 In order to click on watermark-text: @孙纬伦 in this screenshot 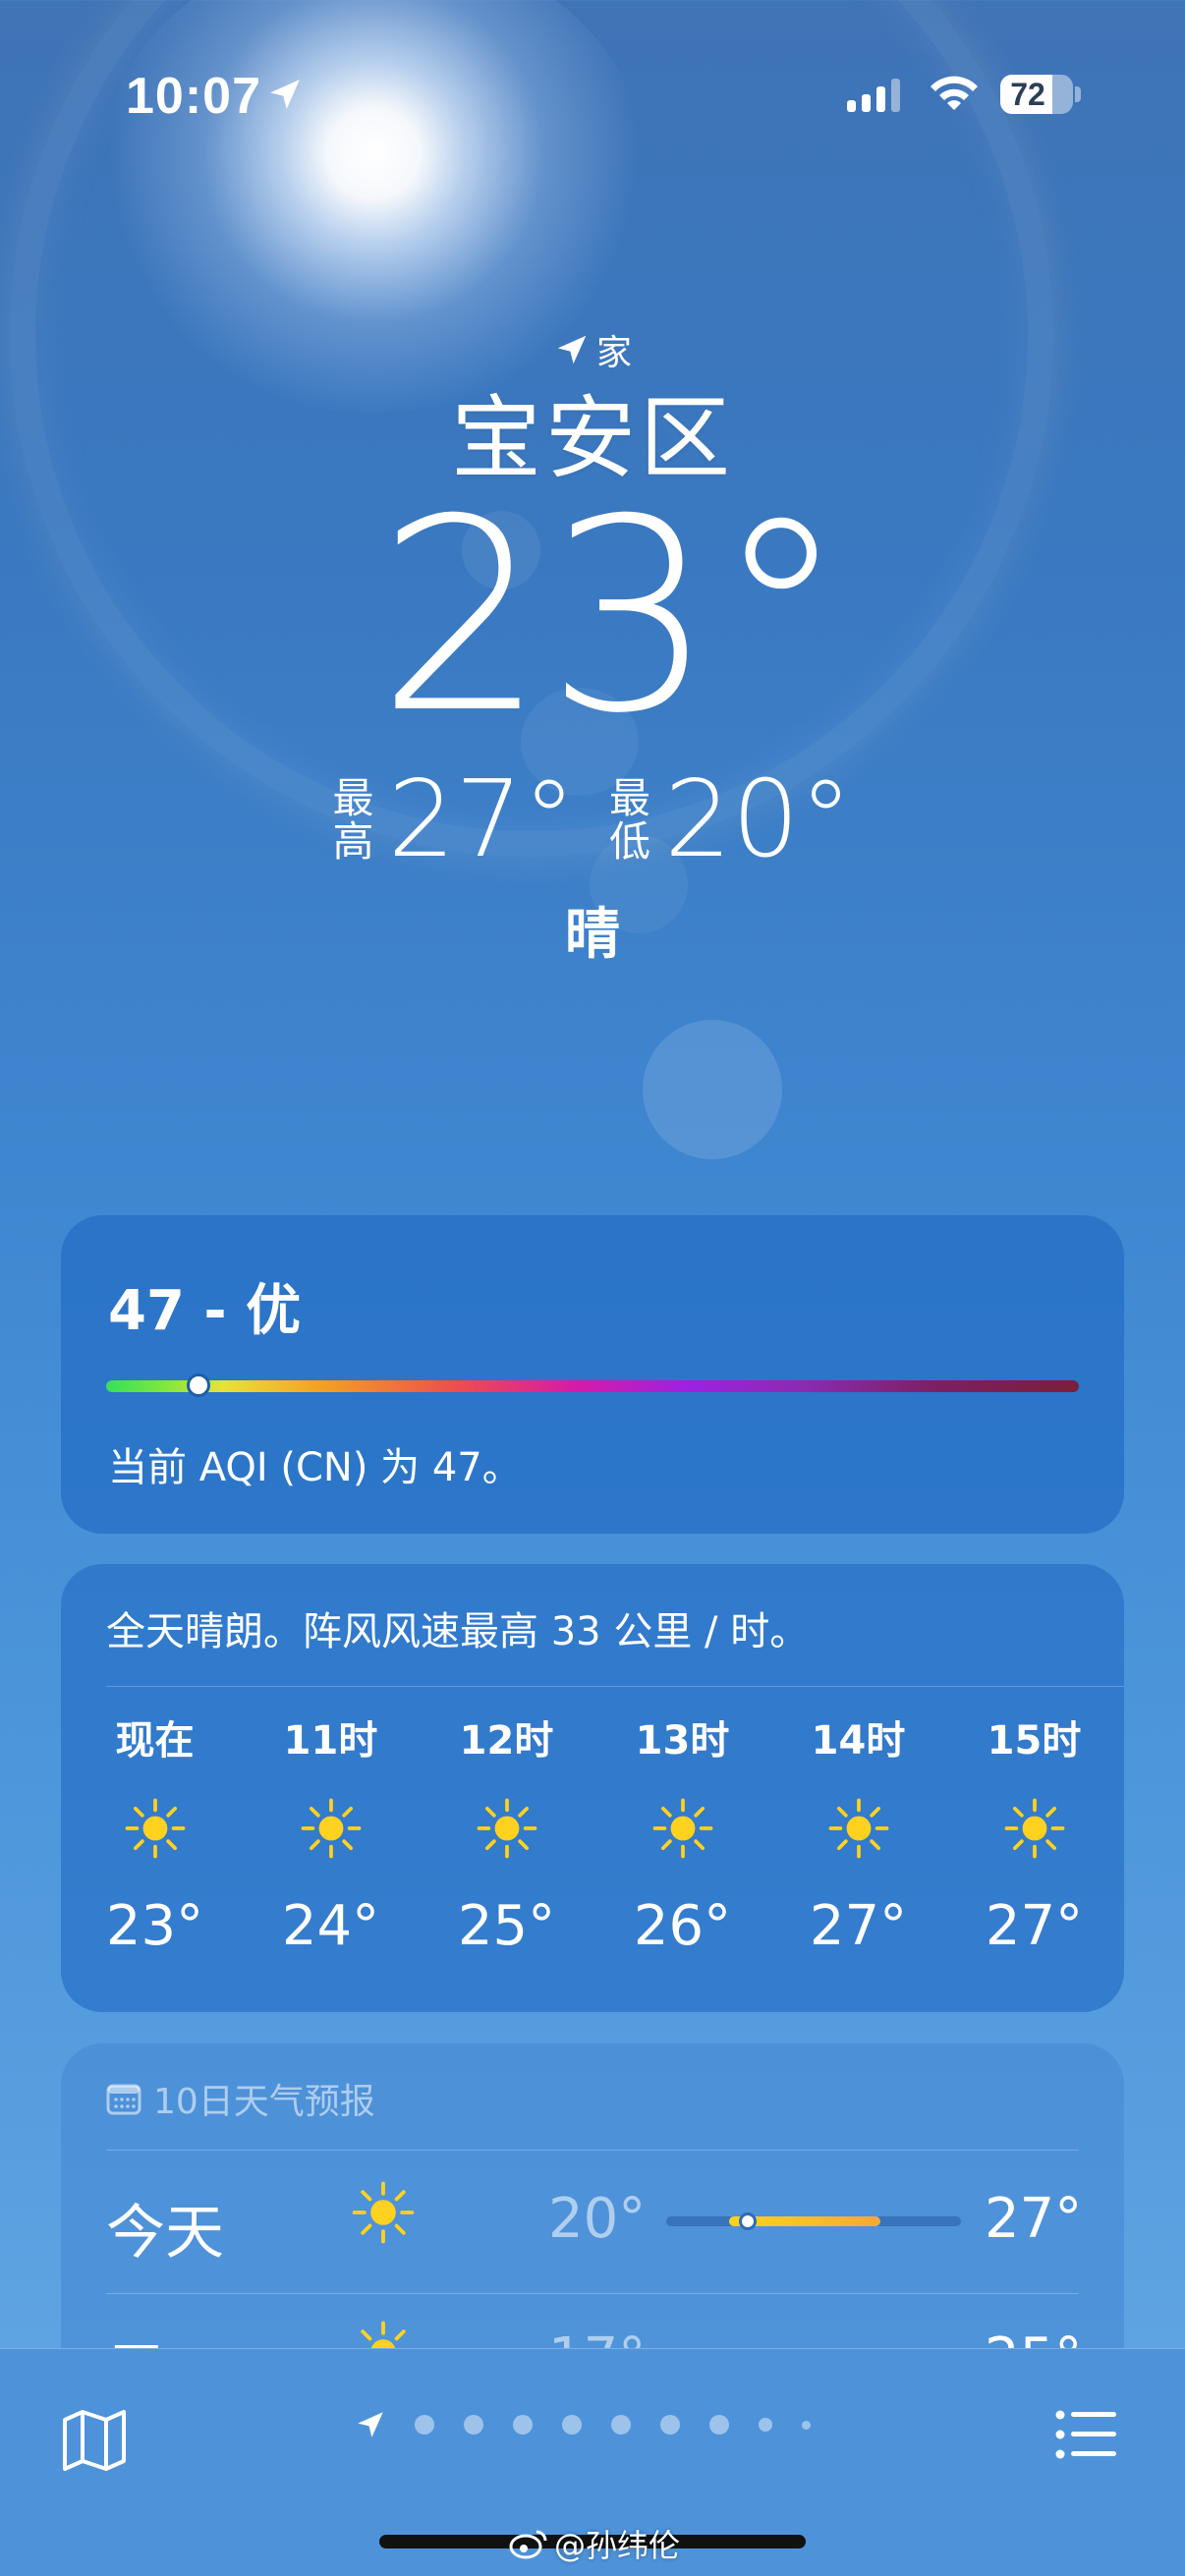, I will do `click(618, 2545)`.